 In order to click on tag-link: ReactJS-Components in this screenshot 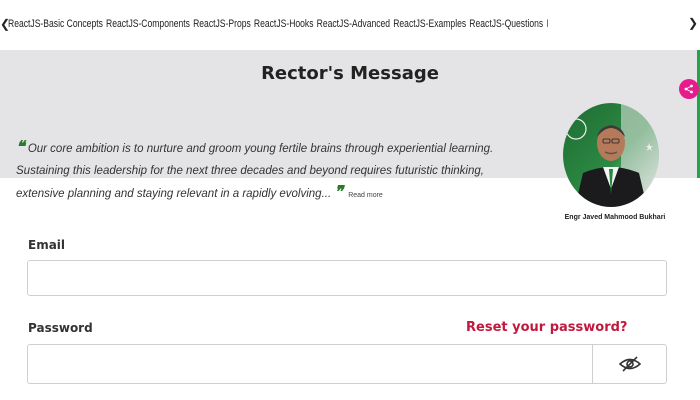, I will do `click(148, 24)`.